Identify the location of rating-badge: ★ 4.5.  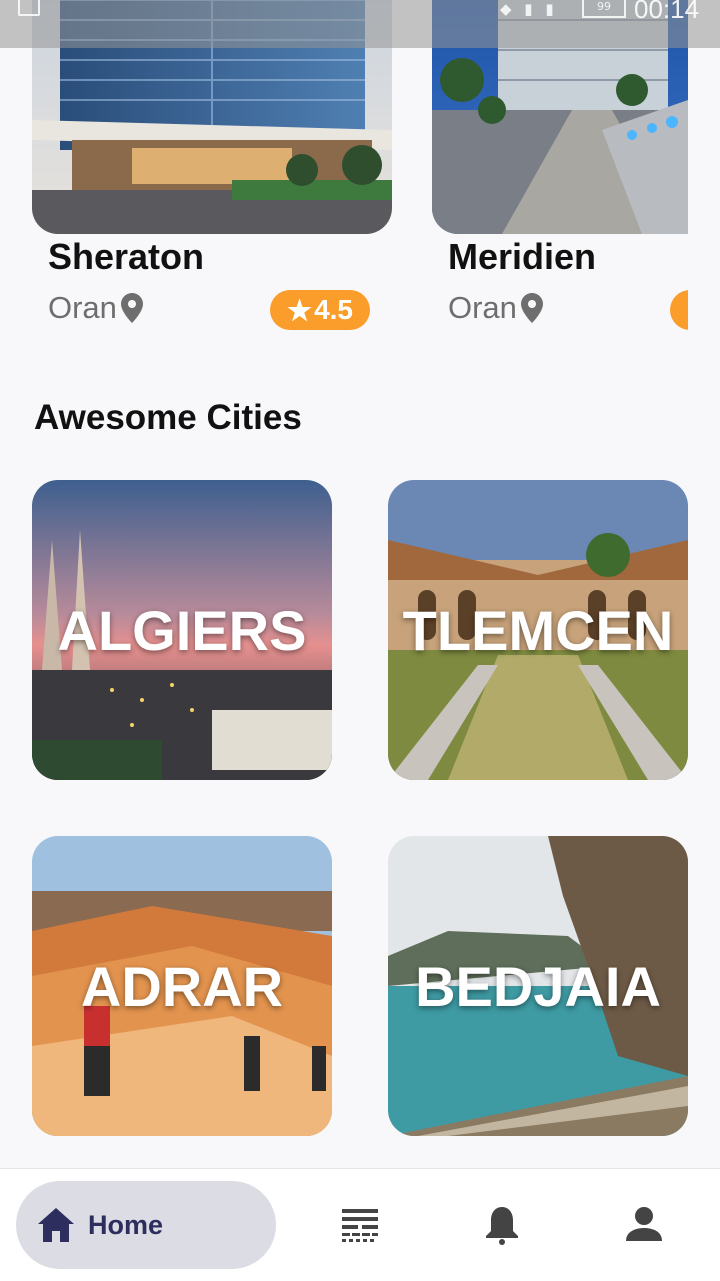
(320, 310).